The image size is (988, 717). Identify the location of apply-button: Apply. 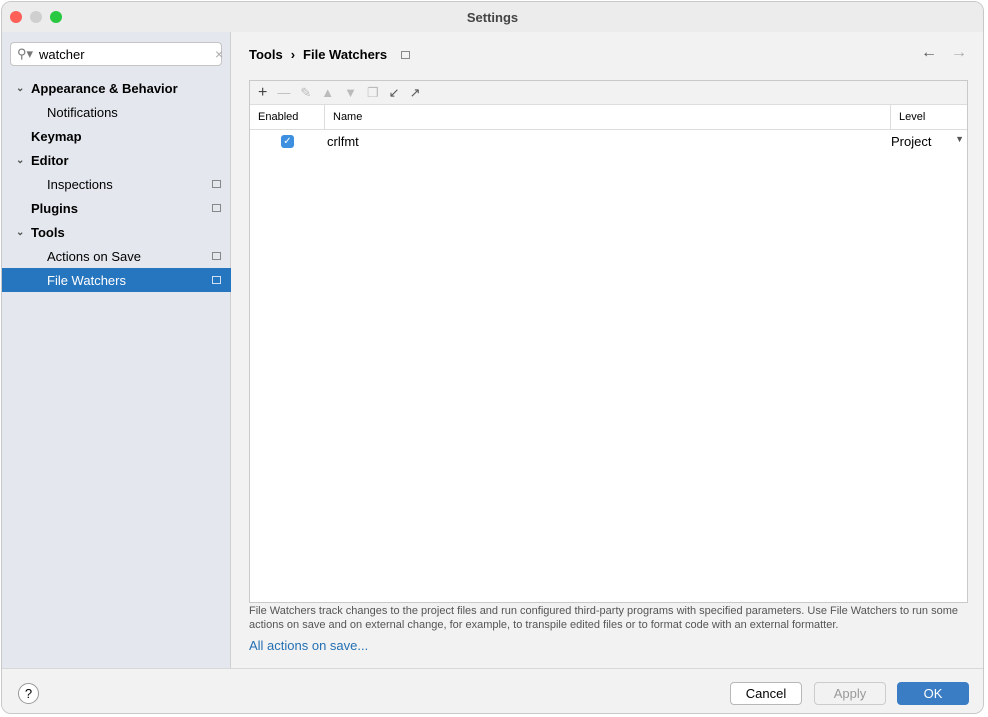
(850, 693).